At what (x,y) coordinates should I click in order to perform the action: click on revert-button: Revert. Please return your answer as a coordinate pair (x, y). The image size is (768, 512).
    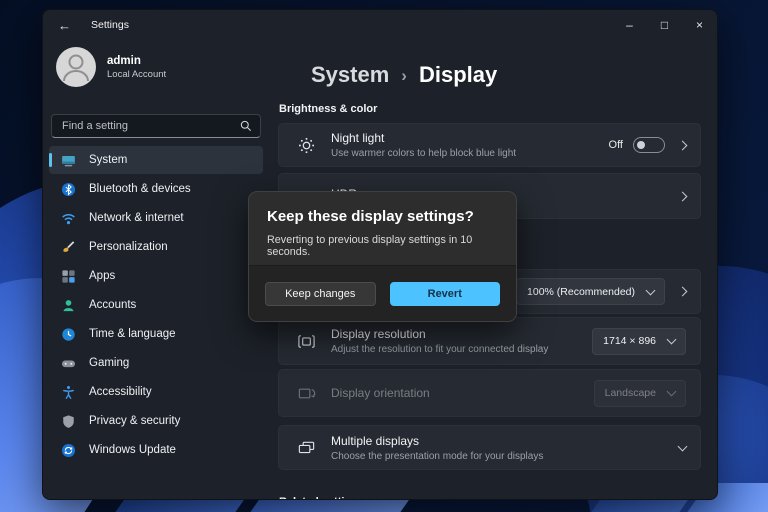
    Looking at the image, I should click on (444, 293).